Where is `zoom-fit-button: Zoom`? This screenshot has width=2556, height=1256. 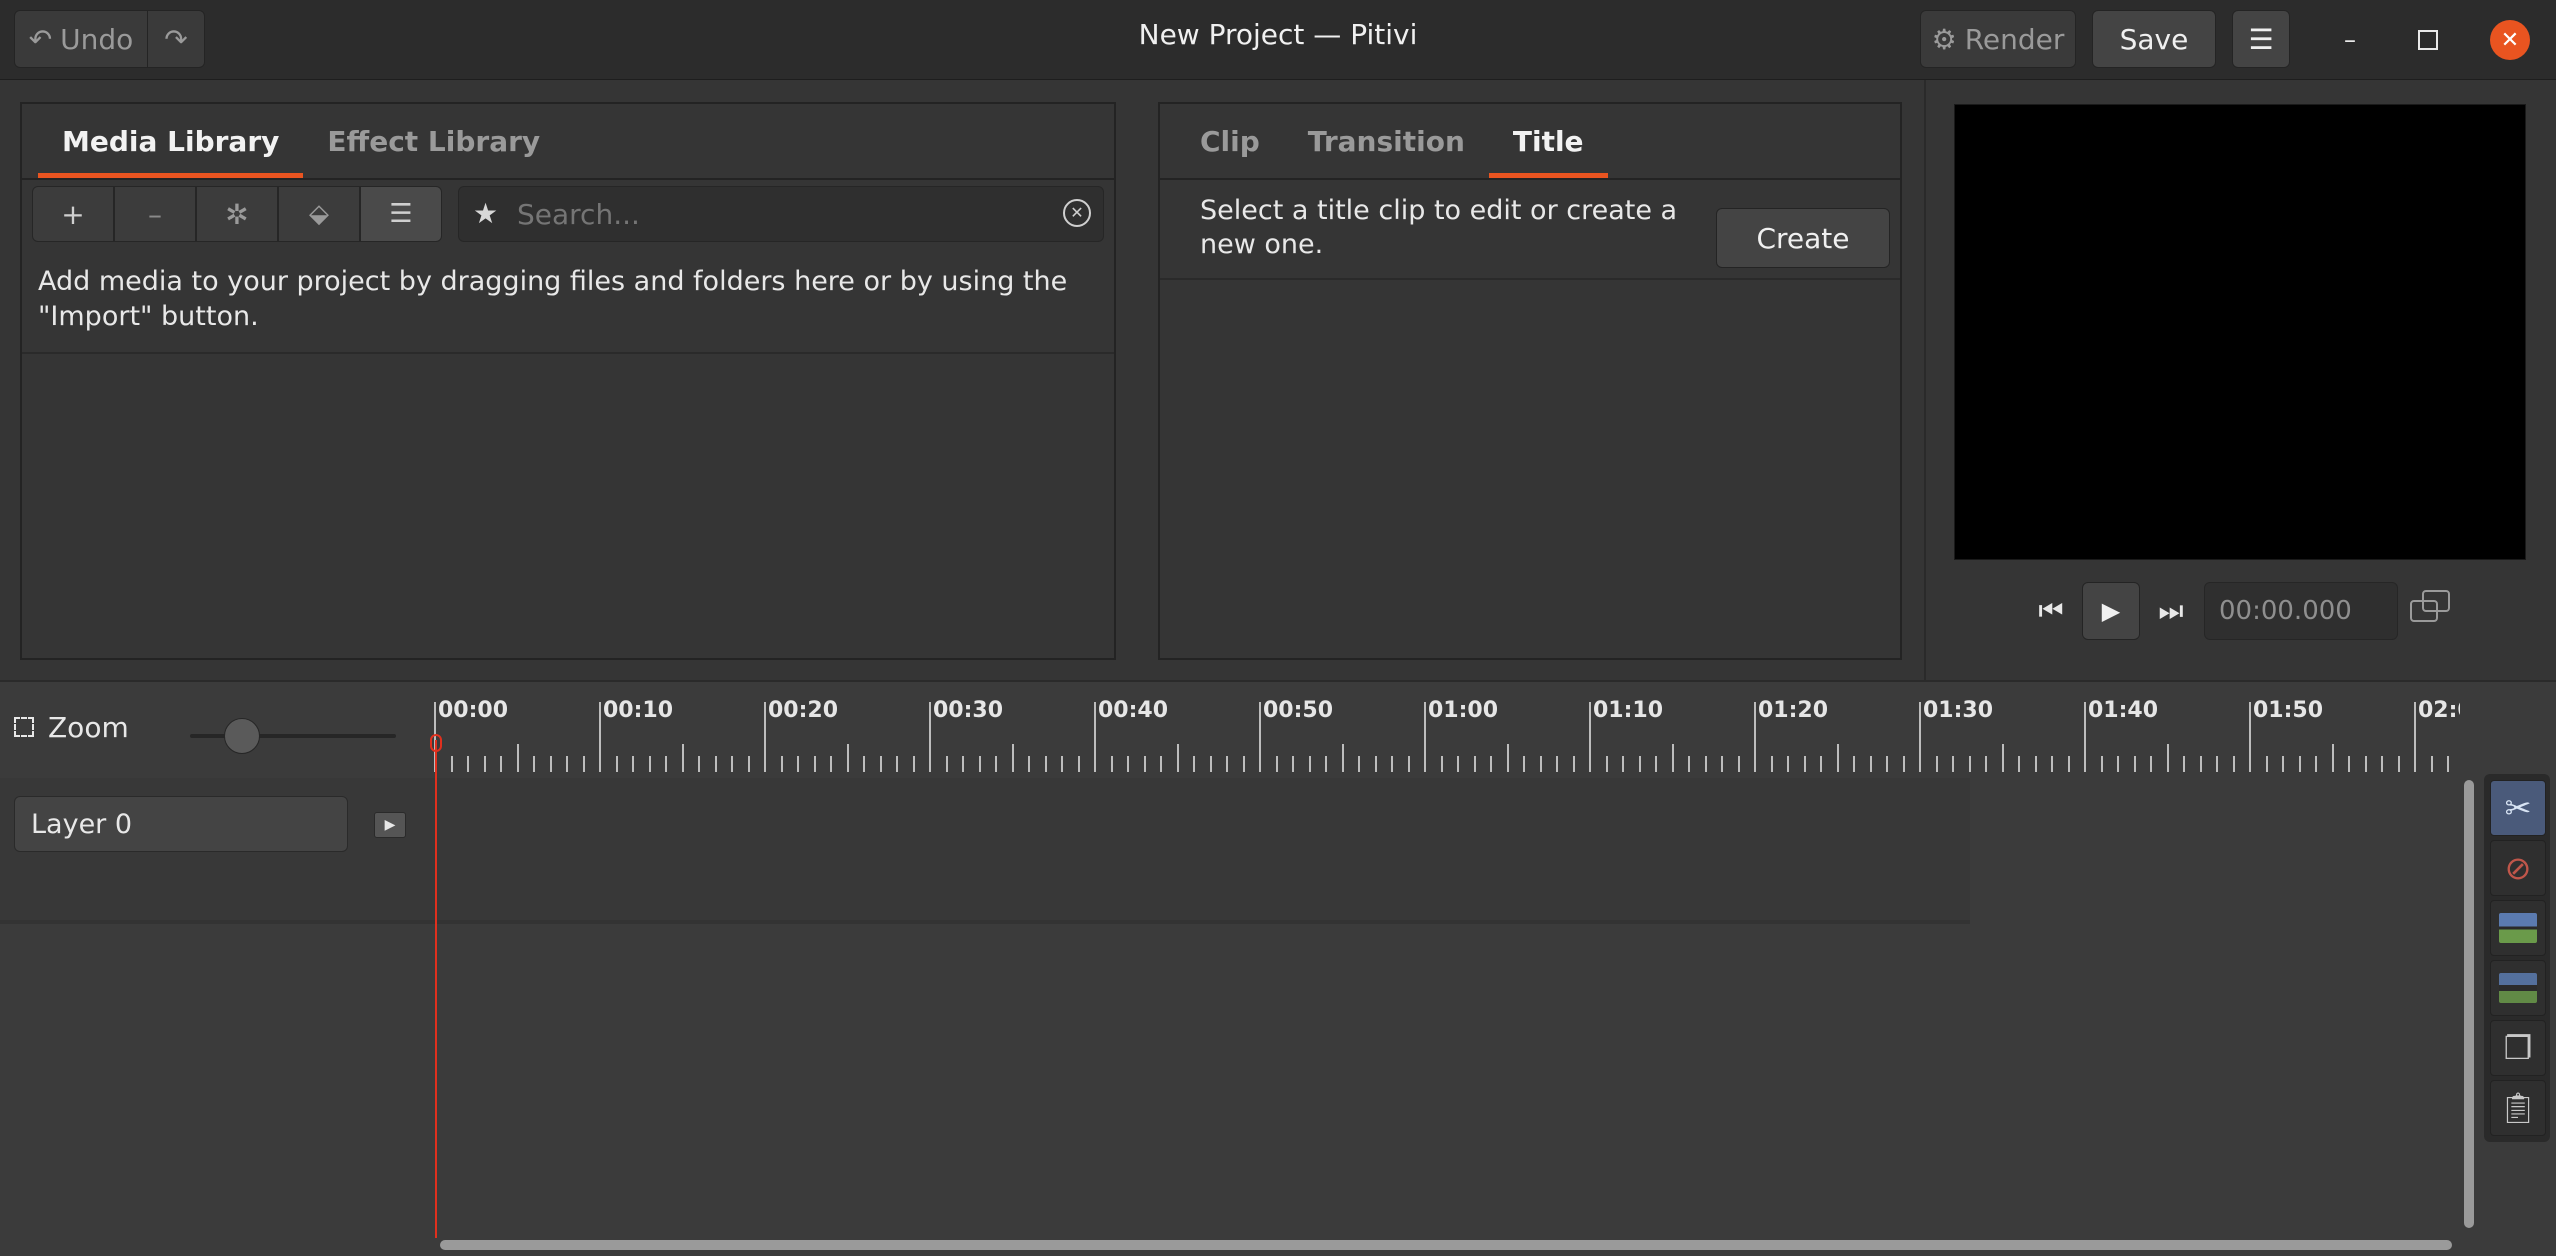 zoom-fit-button: Zoom is located at coordinates (84, 727).